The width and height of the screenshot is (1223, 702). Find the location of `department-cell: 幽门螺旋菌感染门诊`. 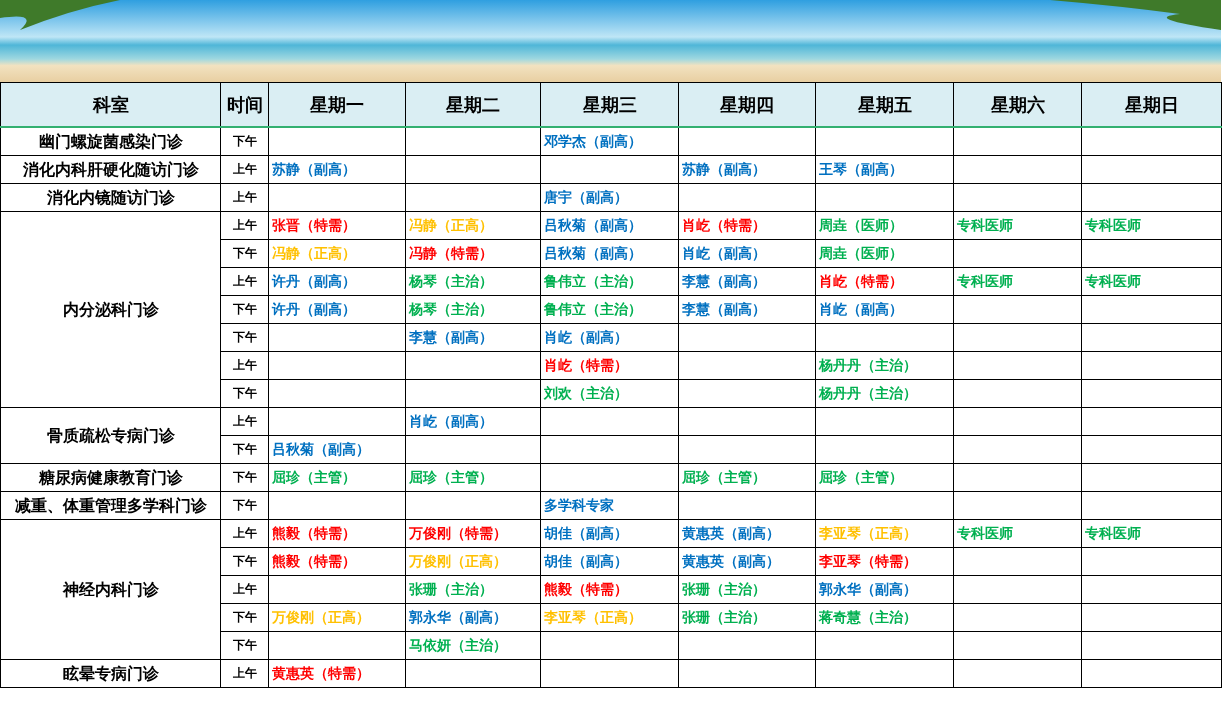

department-cell: 幽门螺旋菌感染门诊 is located at coordinates (110, 141).